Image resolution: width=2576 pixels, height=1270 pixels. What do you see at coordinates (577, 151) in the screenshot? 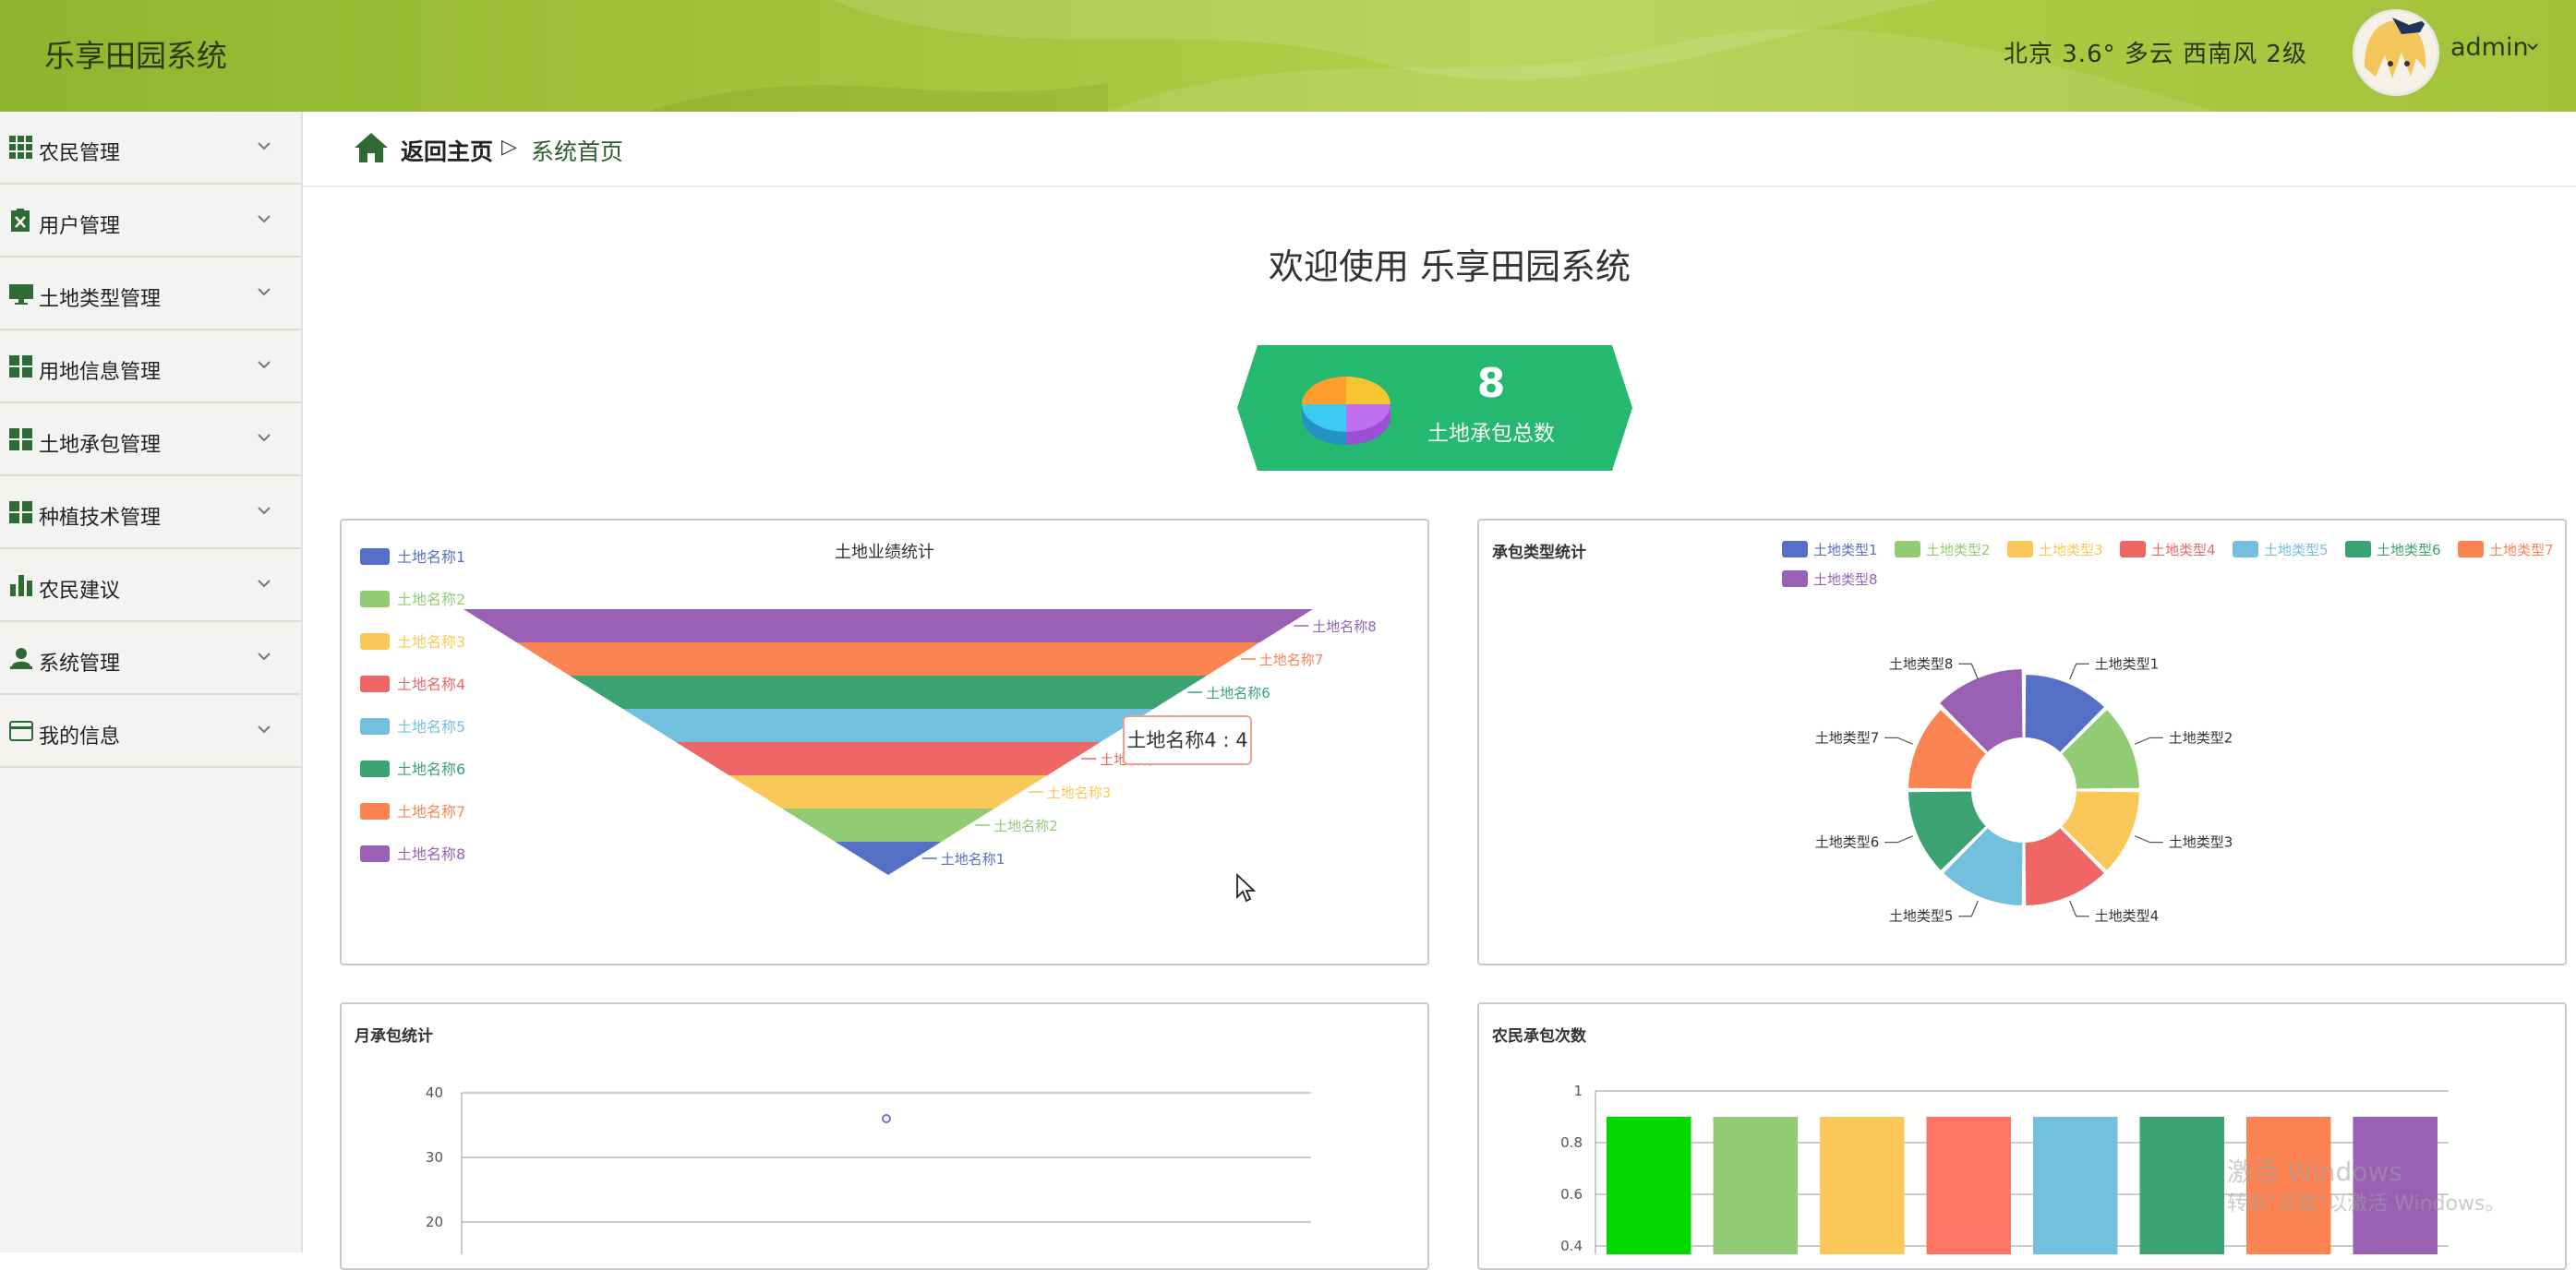
I see `breadcrumb-current: 系统首页` at bounding box center [577, 151].